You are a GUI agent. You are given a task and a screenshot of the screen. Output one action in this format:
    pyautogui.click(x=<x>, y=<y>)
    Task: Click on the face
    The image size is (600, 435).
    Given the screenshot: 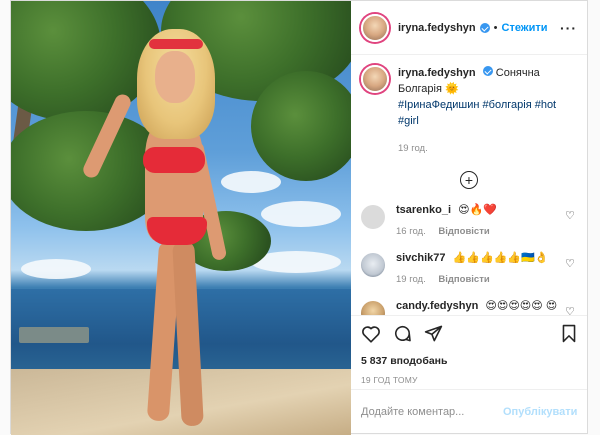 What is the action you would take?
    pyautogui.click(x=175, y=77)
    